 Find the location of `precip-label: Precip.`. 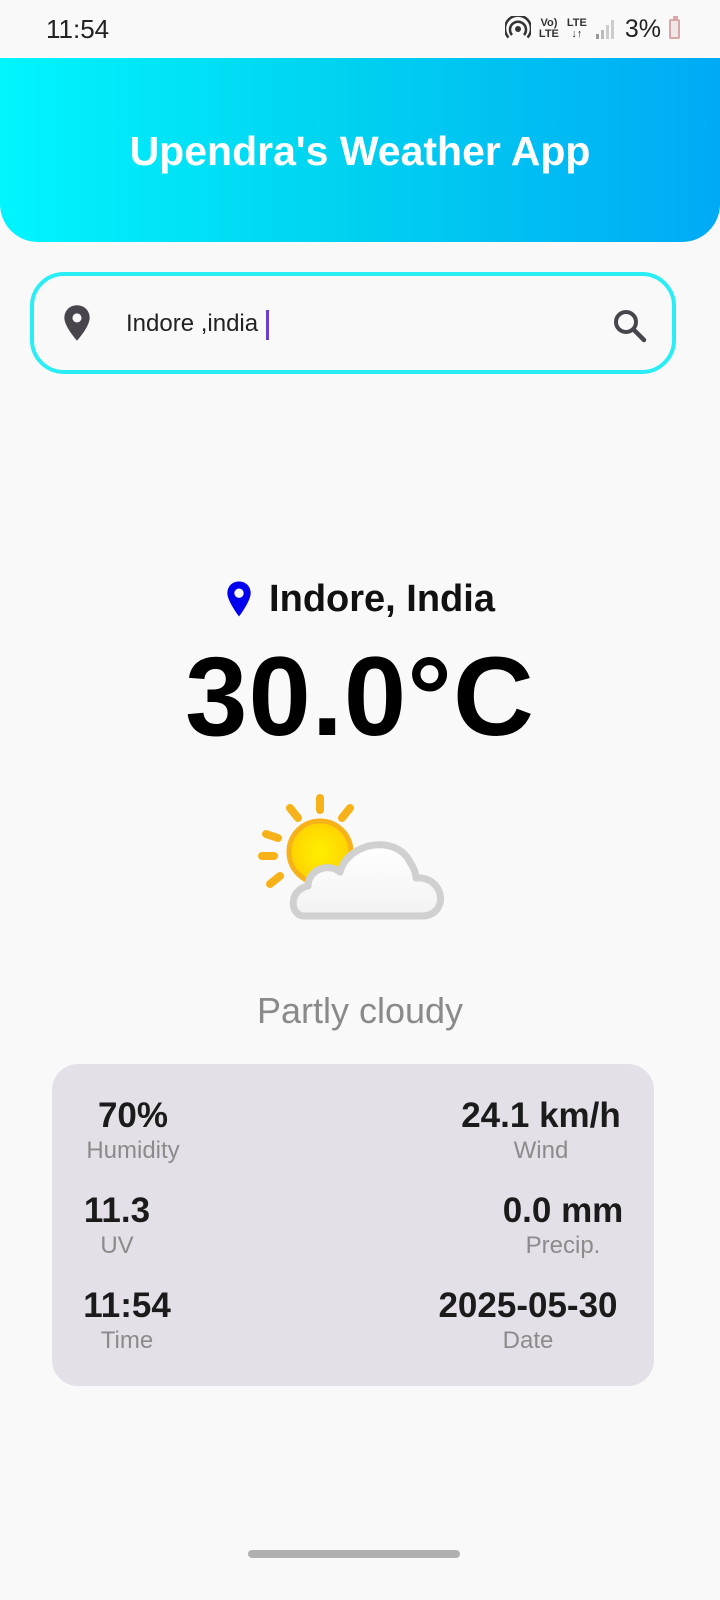

precip-label: Precip. is located at coordinates (563, 1245).